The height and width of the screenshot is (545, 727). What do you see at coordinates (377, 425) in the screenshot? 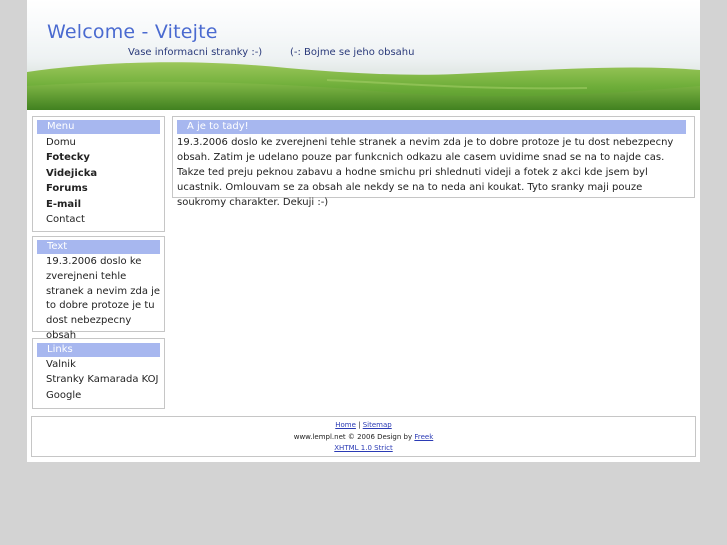
I see `footer-sitemap-link: Sitemap` at bounding box center [377, 425].